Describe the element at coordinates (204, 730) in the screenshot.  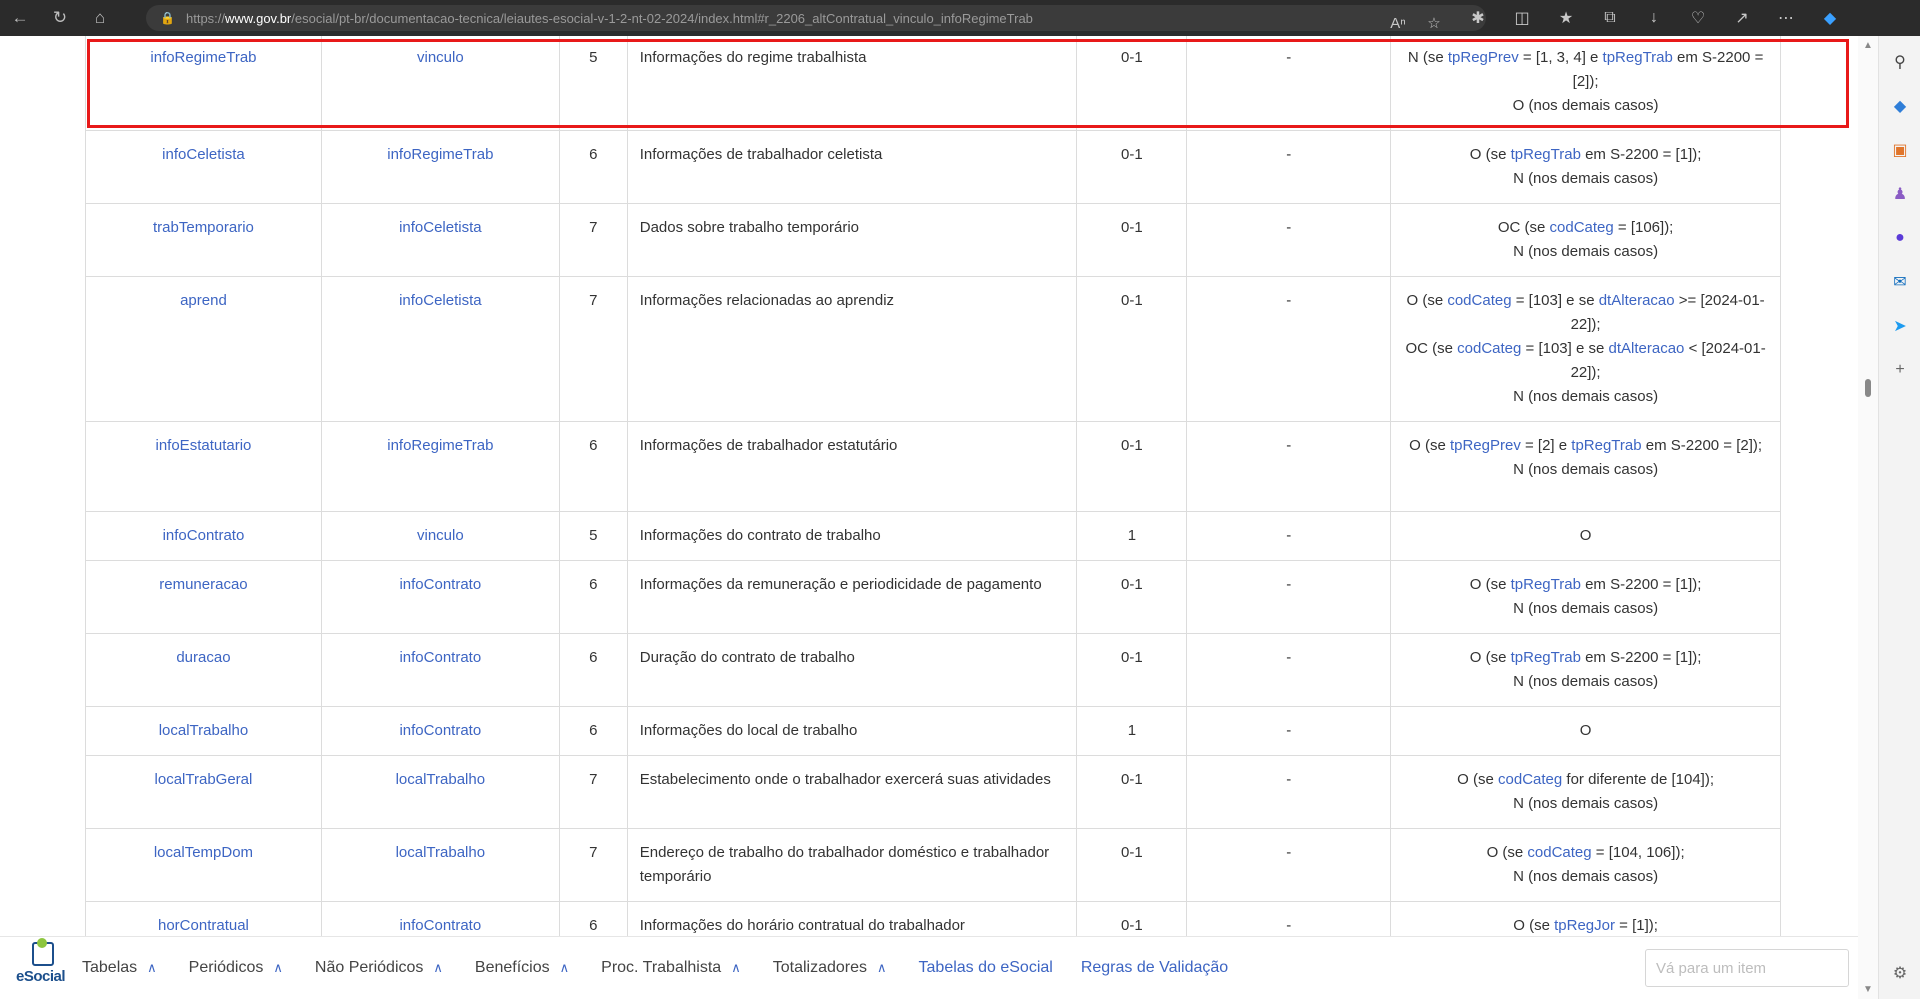
I see `field-name-link: localTrabalho` at that location.